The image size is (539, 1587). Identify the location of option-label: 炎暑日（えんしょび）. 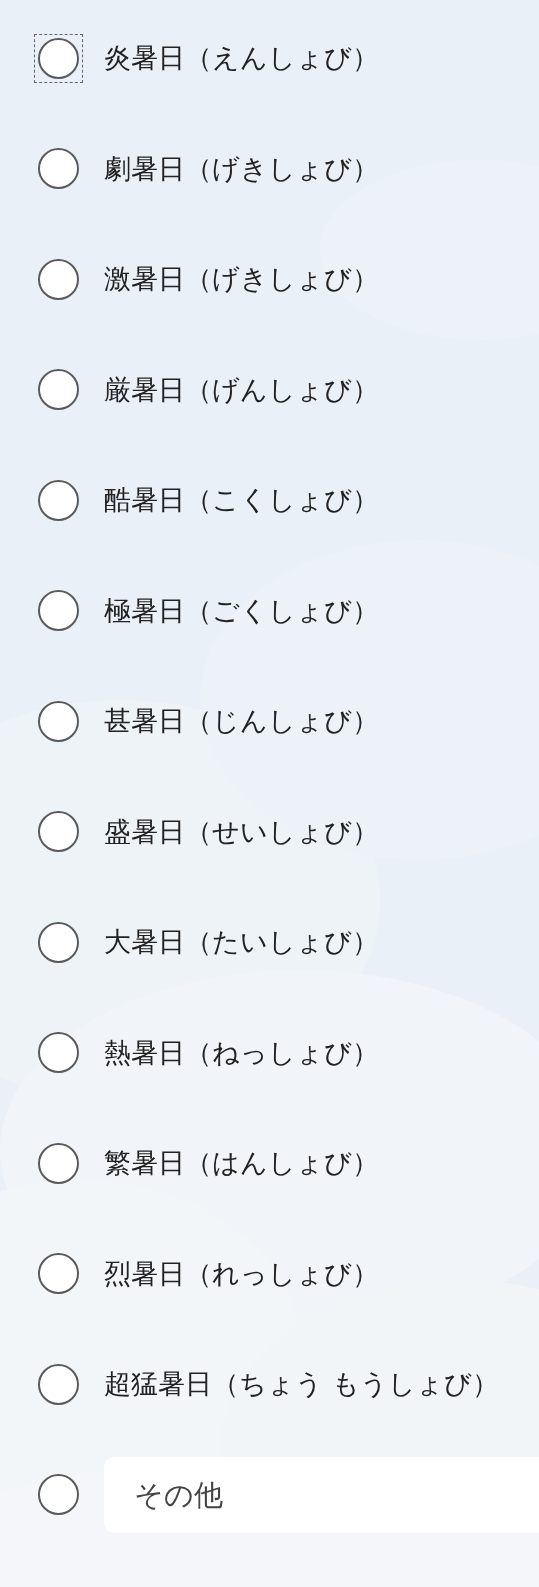
(241, 58).